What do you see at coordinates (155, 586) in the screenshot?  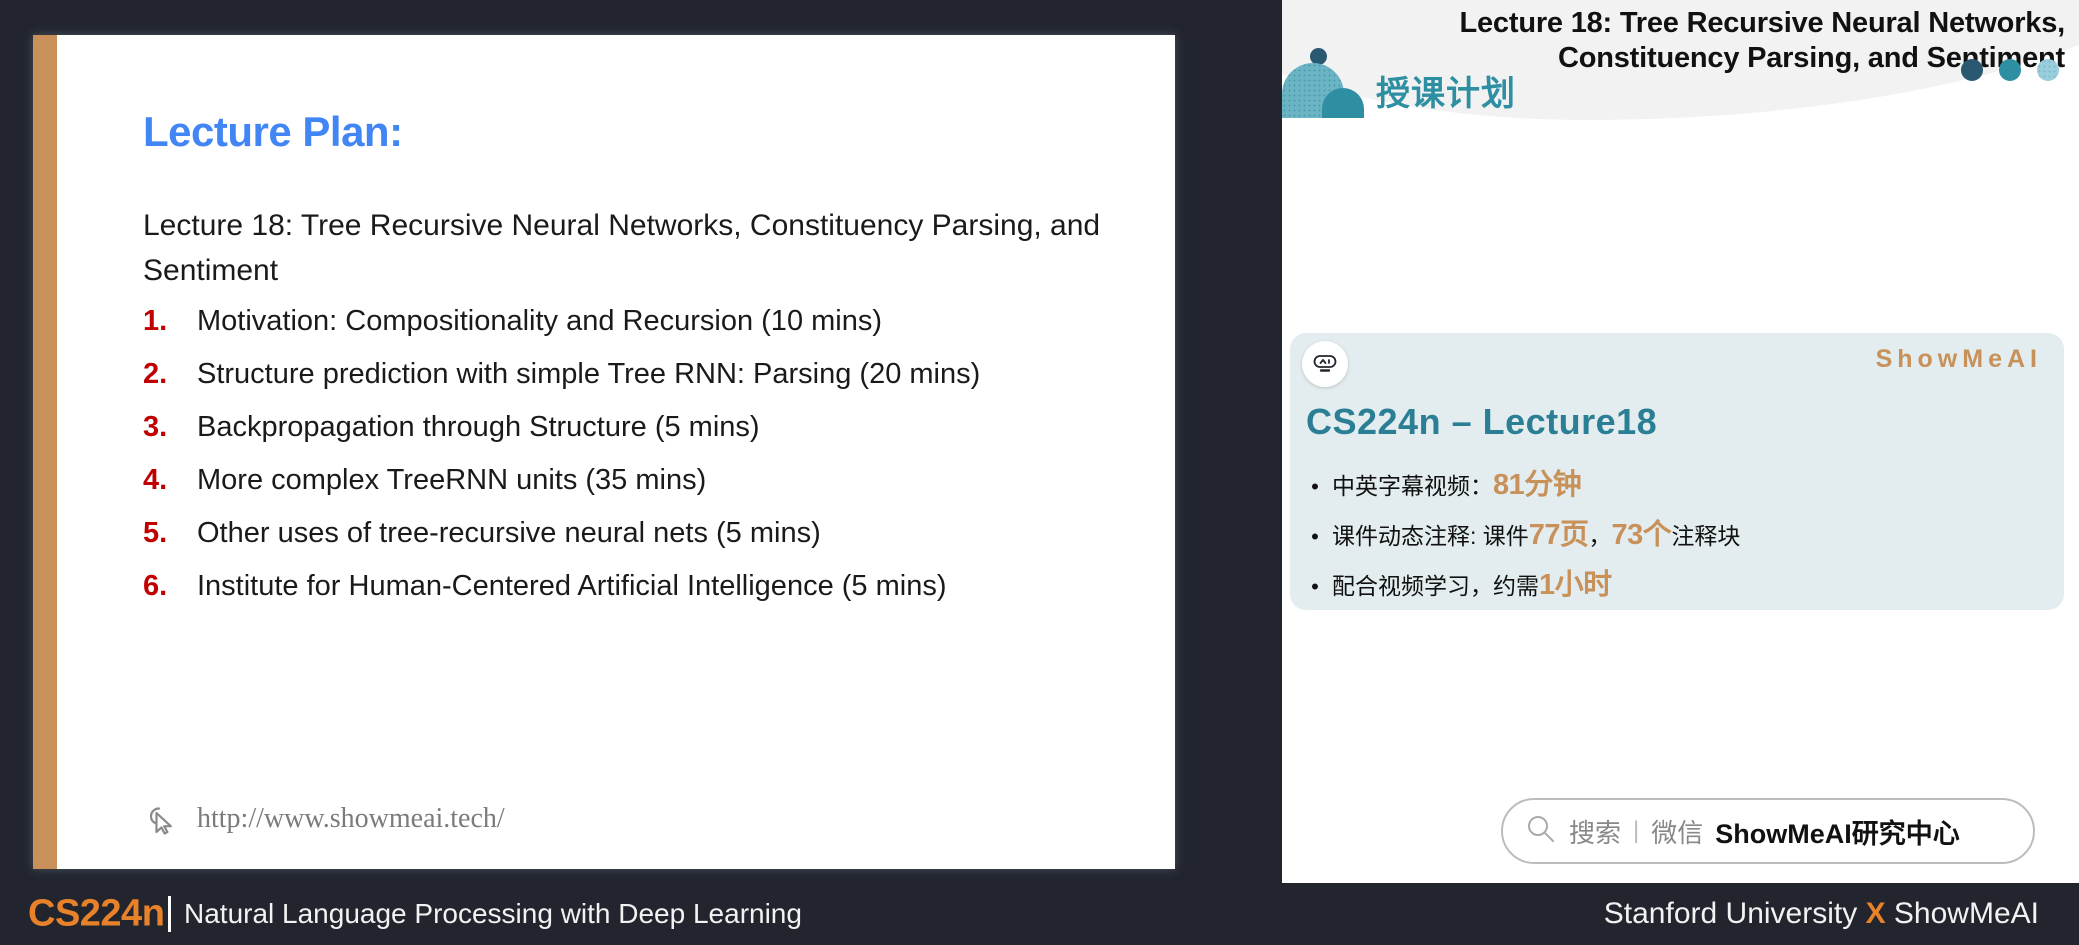 I see `list-item-number: 6.` at bounding box center [155, 586].